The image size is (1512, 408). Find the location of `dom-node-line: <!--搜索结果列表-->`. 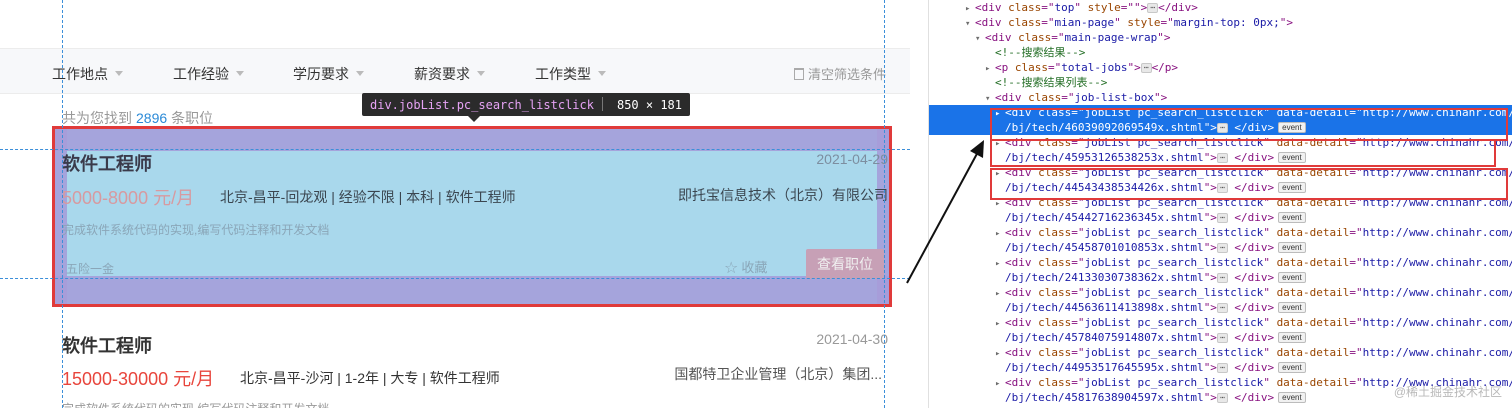

dom-node-line: <!--搜索结果列表--> is located at coordinates (1220, 82).